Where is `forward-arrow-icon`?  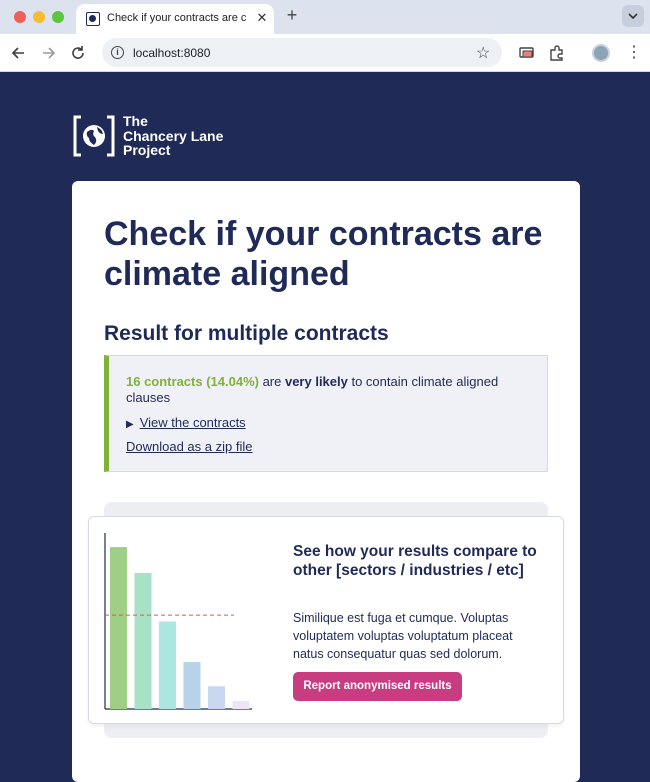
forward-arrow-icon is located at coordinates (49, 53).